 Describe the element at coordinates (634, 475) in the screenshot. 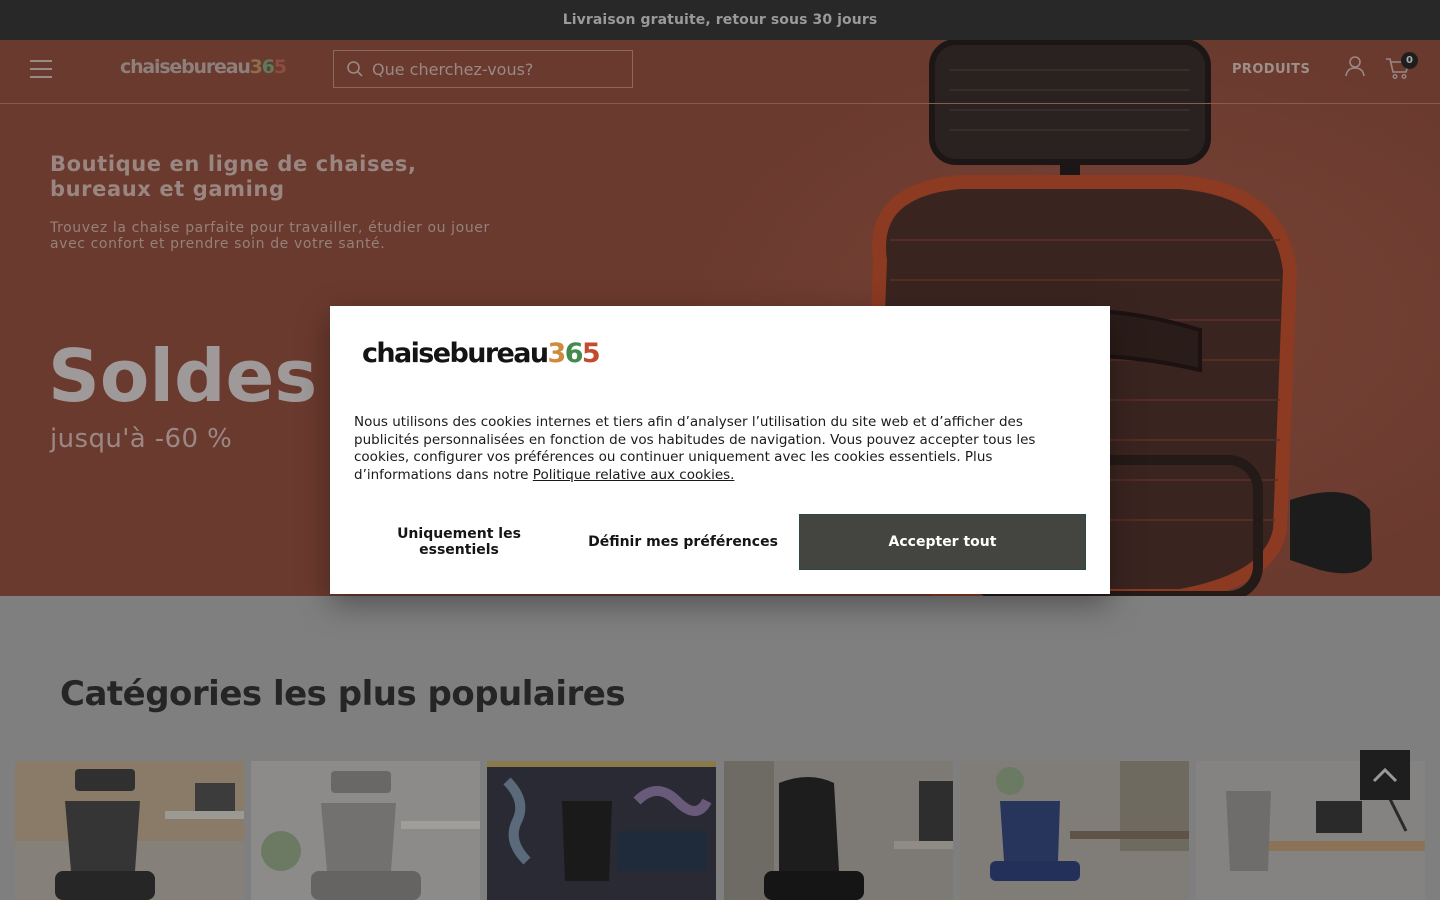

I see `cookie-policy-link: Politique relative aux cookies.` at that location.